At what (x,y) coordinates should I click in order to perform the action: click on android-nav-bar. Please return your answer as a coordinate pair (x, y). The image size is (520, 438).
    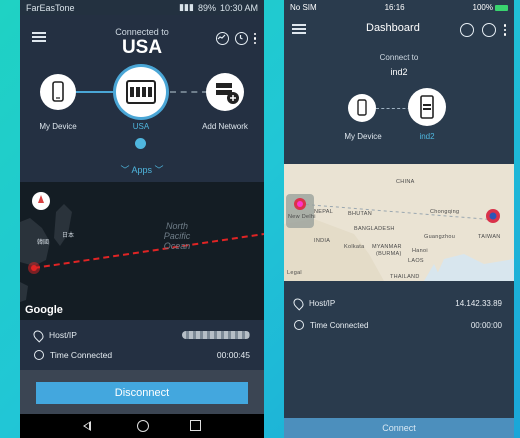
    Looking at the image, I should click on (142, 426).